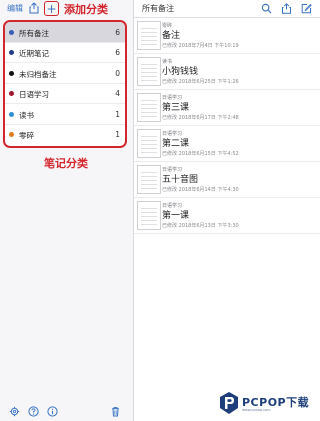 The height and width of the screenshot is (421, 320). What do you see at coordinates (34, 95) in the screenshot?
I see `category-label: 日语学习` at bounding box center [34, 95].